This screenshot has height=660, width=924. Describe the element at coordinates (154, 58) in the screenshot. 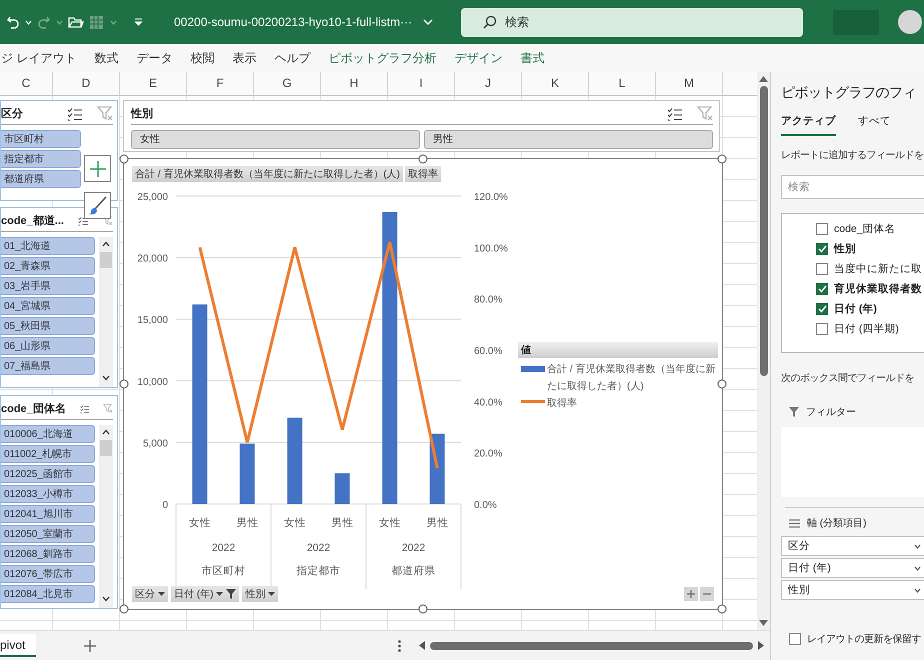

I see `ribbon-tab: データ` at that location.